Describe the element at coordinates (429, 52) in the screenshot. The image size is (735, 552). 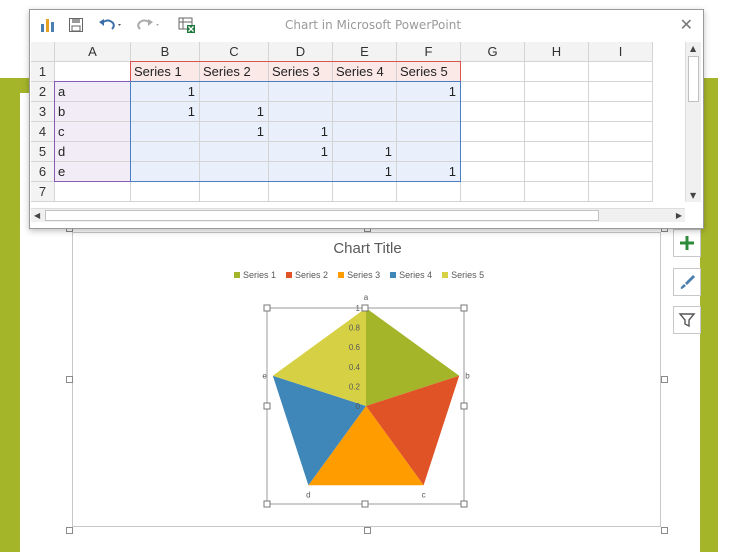
I see `column-header: F` at that location.